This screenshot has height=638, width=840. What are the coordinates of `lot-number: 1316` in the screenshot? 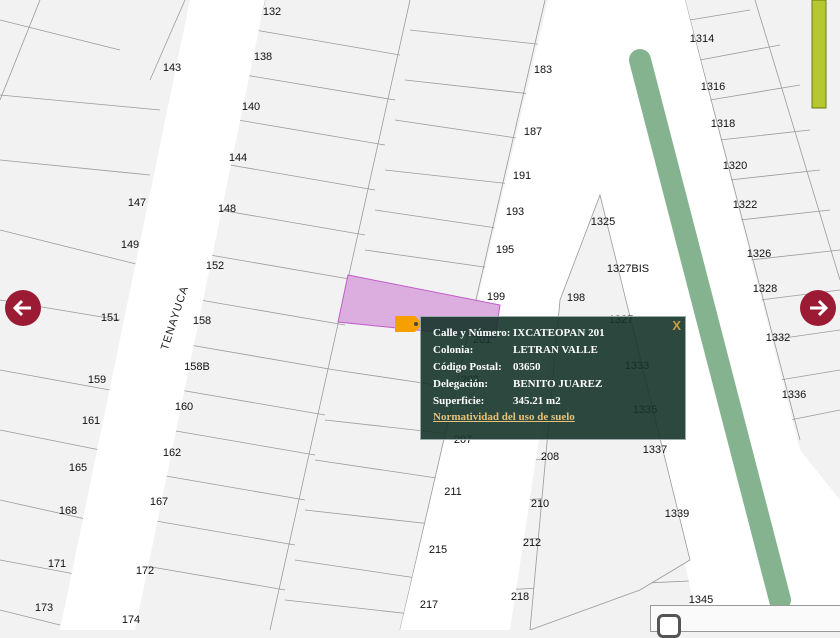 It's located at (713, 87).